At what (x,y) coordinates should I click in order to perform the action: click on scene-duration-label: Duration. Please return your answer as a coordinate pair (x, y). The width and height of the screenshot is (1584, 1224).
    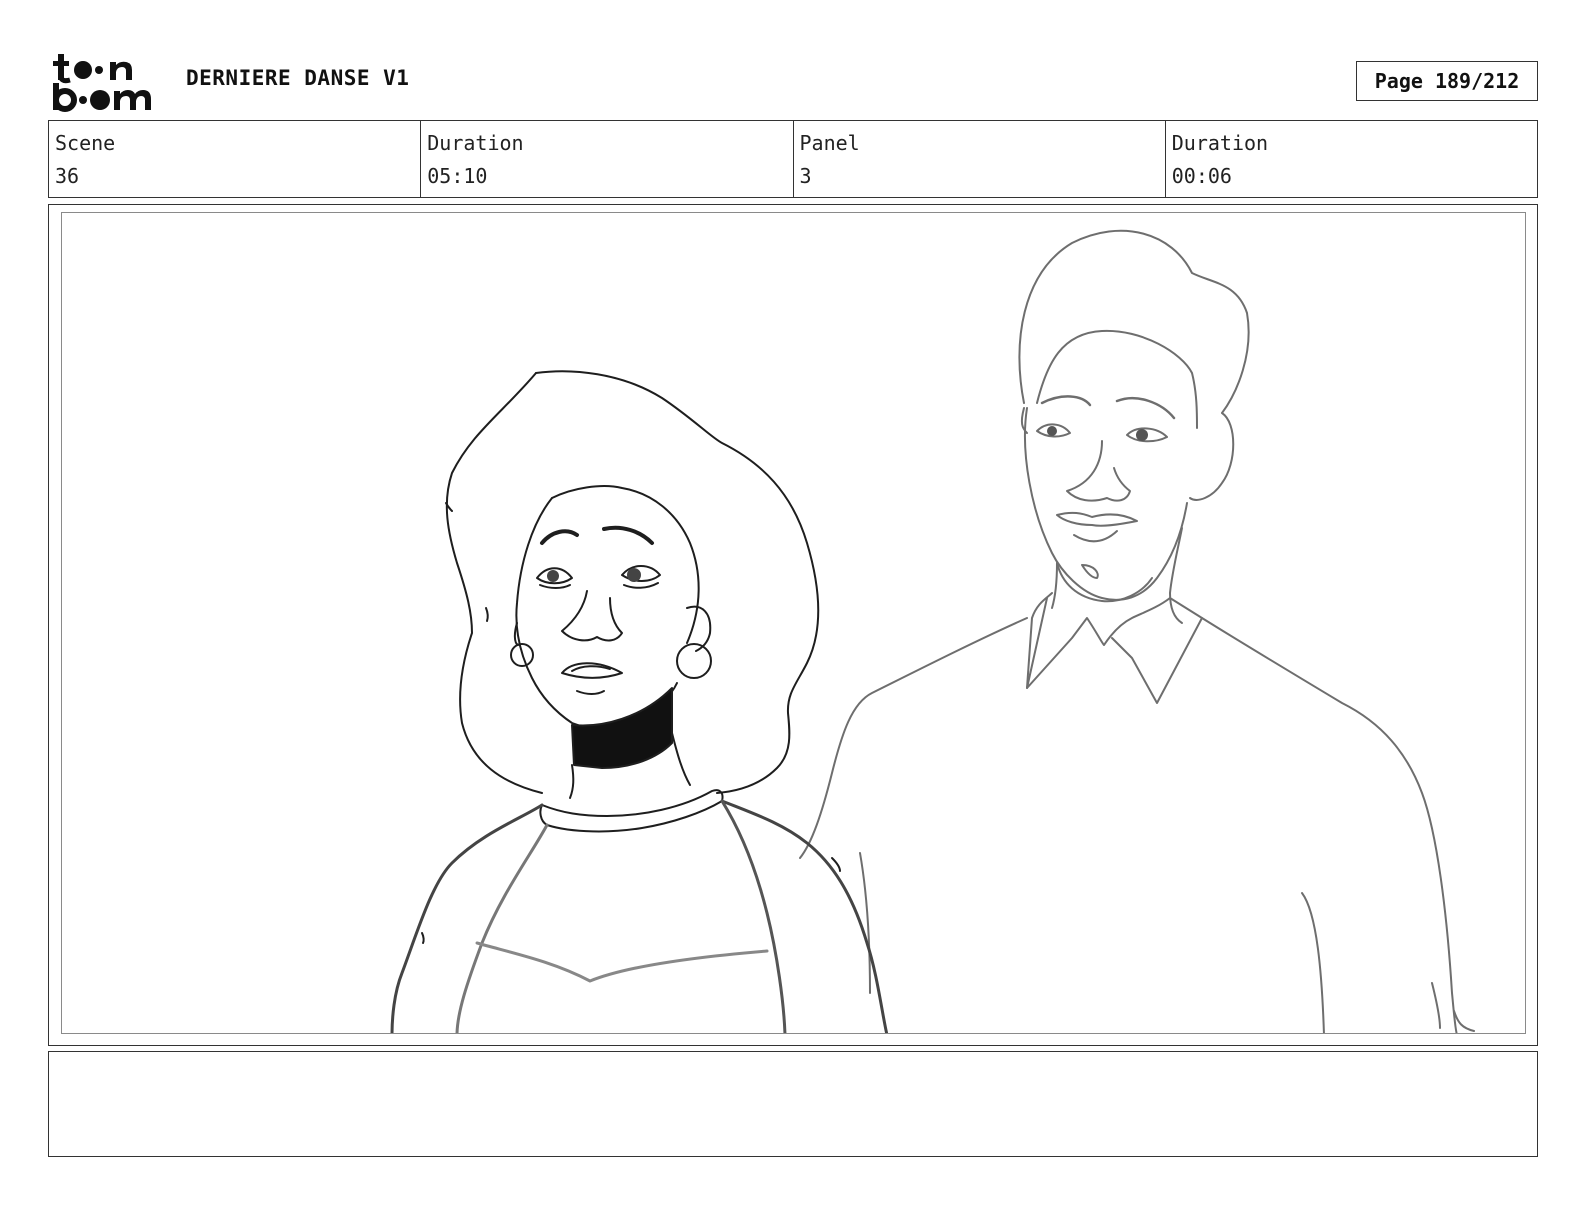
    Looking at the image, I should click on (475, 143).